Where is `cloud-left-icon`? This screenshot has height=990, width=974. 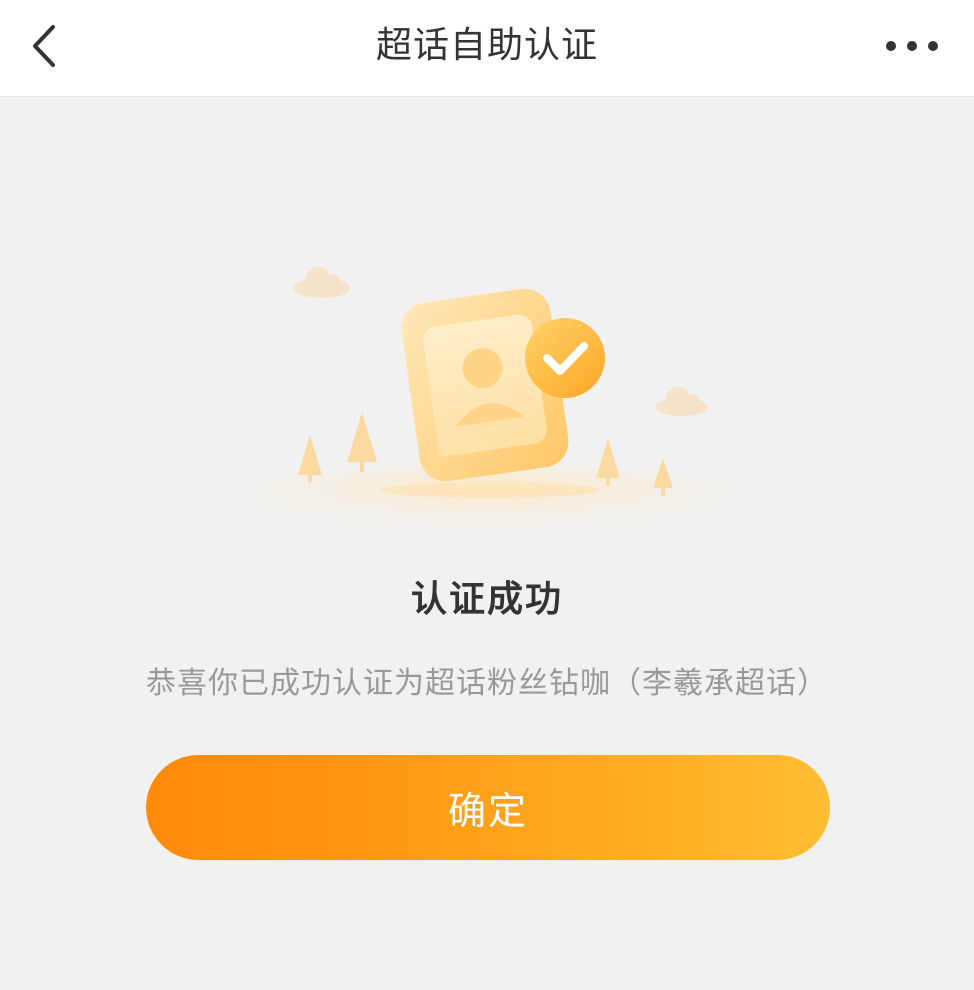 cloud-left-icon is located at coordinates (322, 282).